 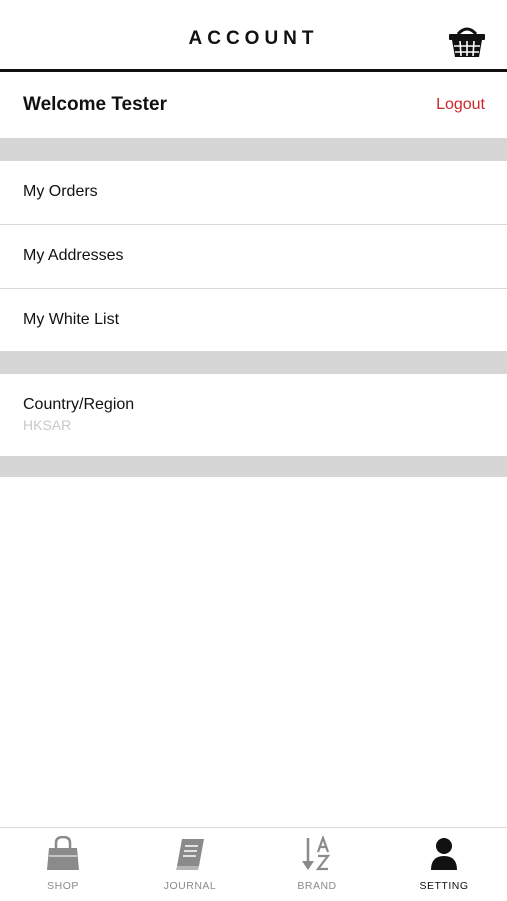 I want to click on sort-az-icon, so click(x=316, y=853).